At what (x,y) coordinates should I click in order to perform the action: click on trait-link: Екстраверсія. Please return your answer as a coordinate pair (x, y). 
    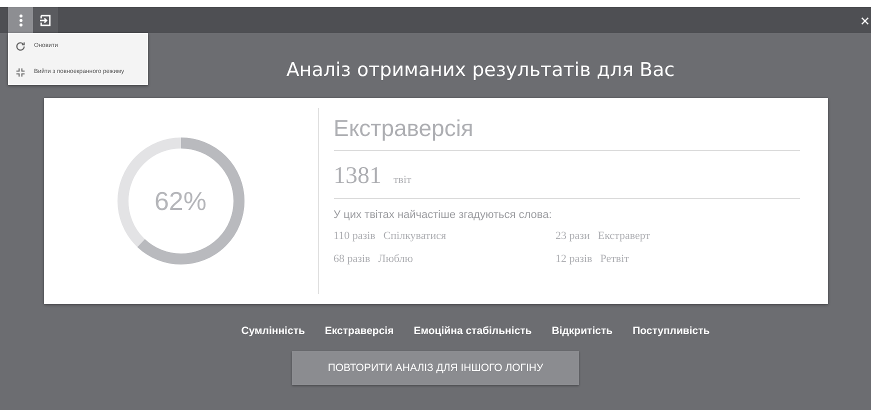
    Looking at the image, I should click on (359, 331).